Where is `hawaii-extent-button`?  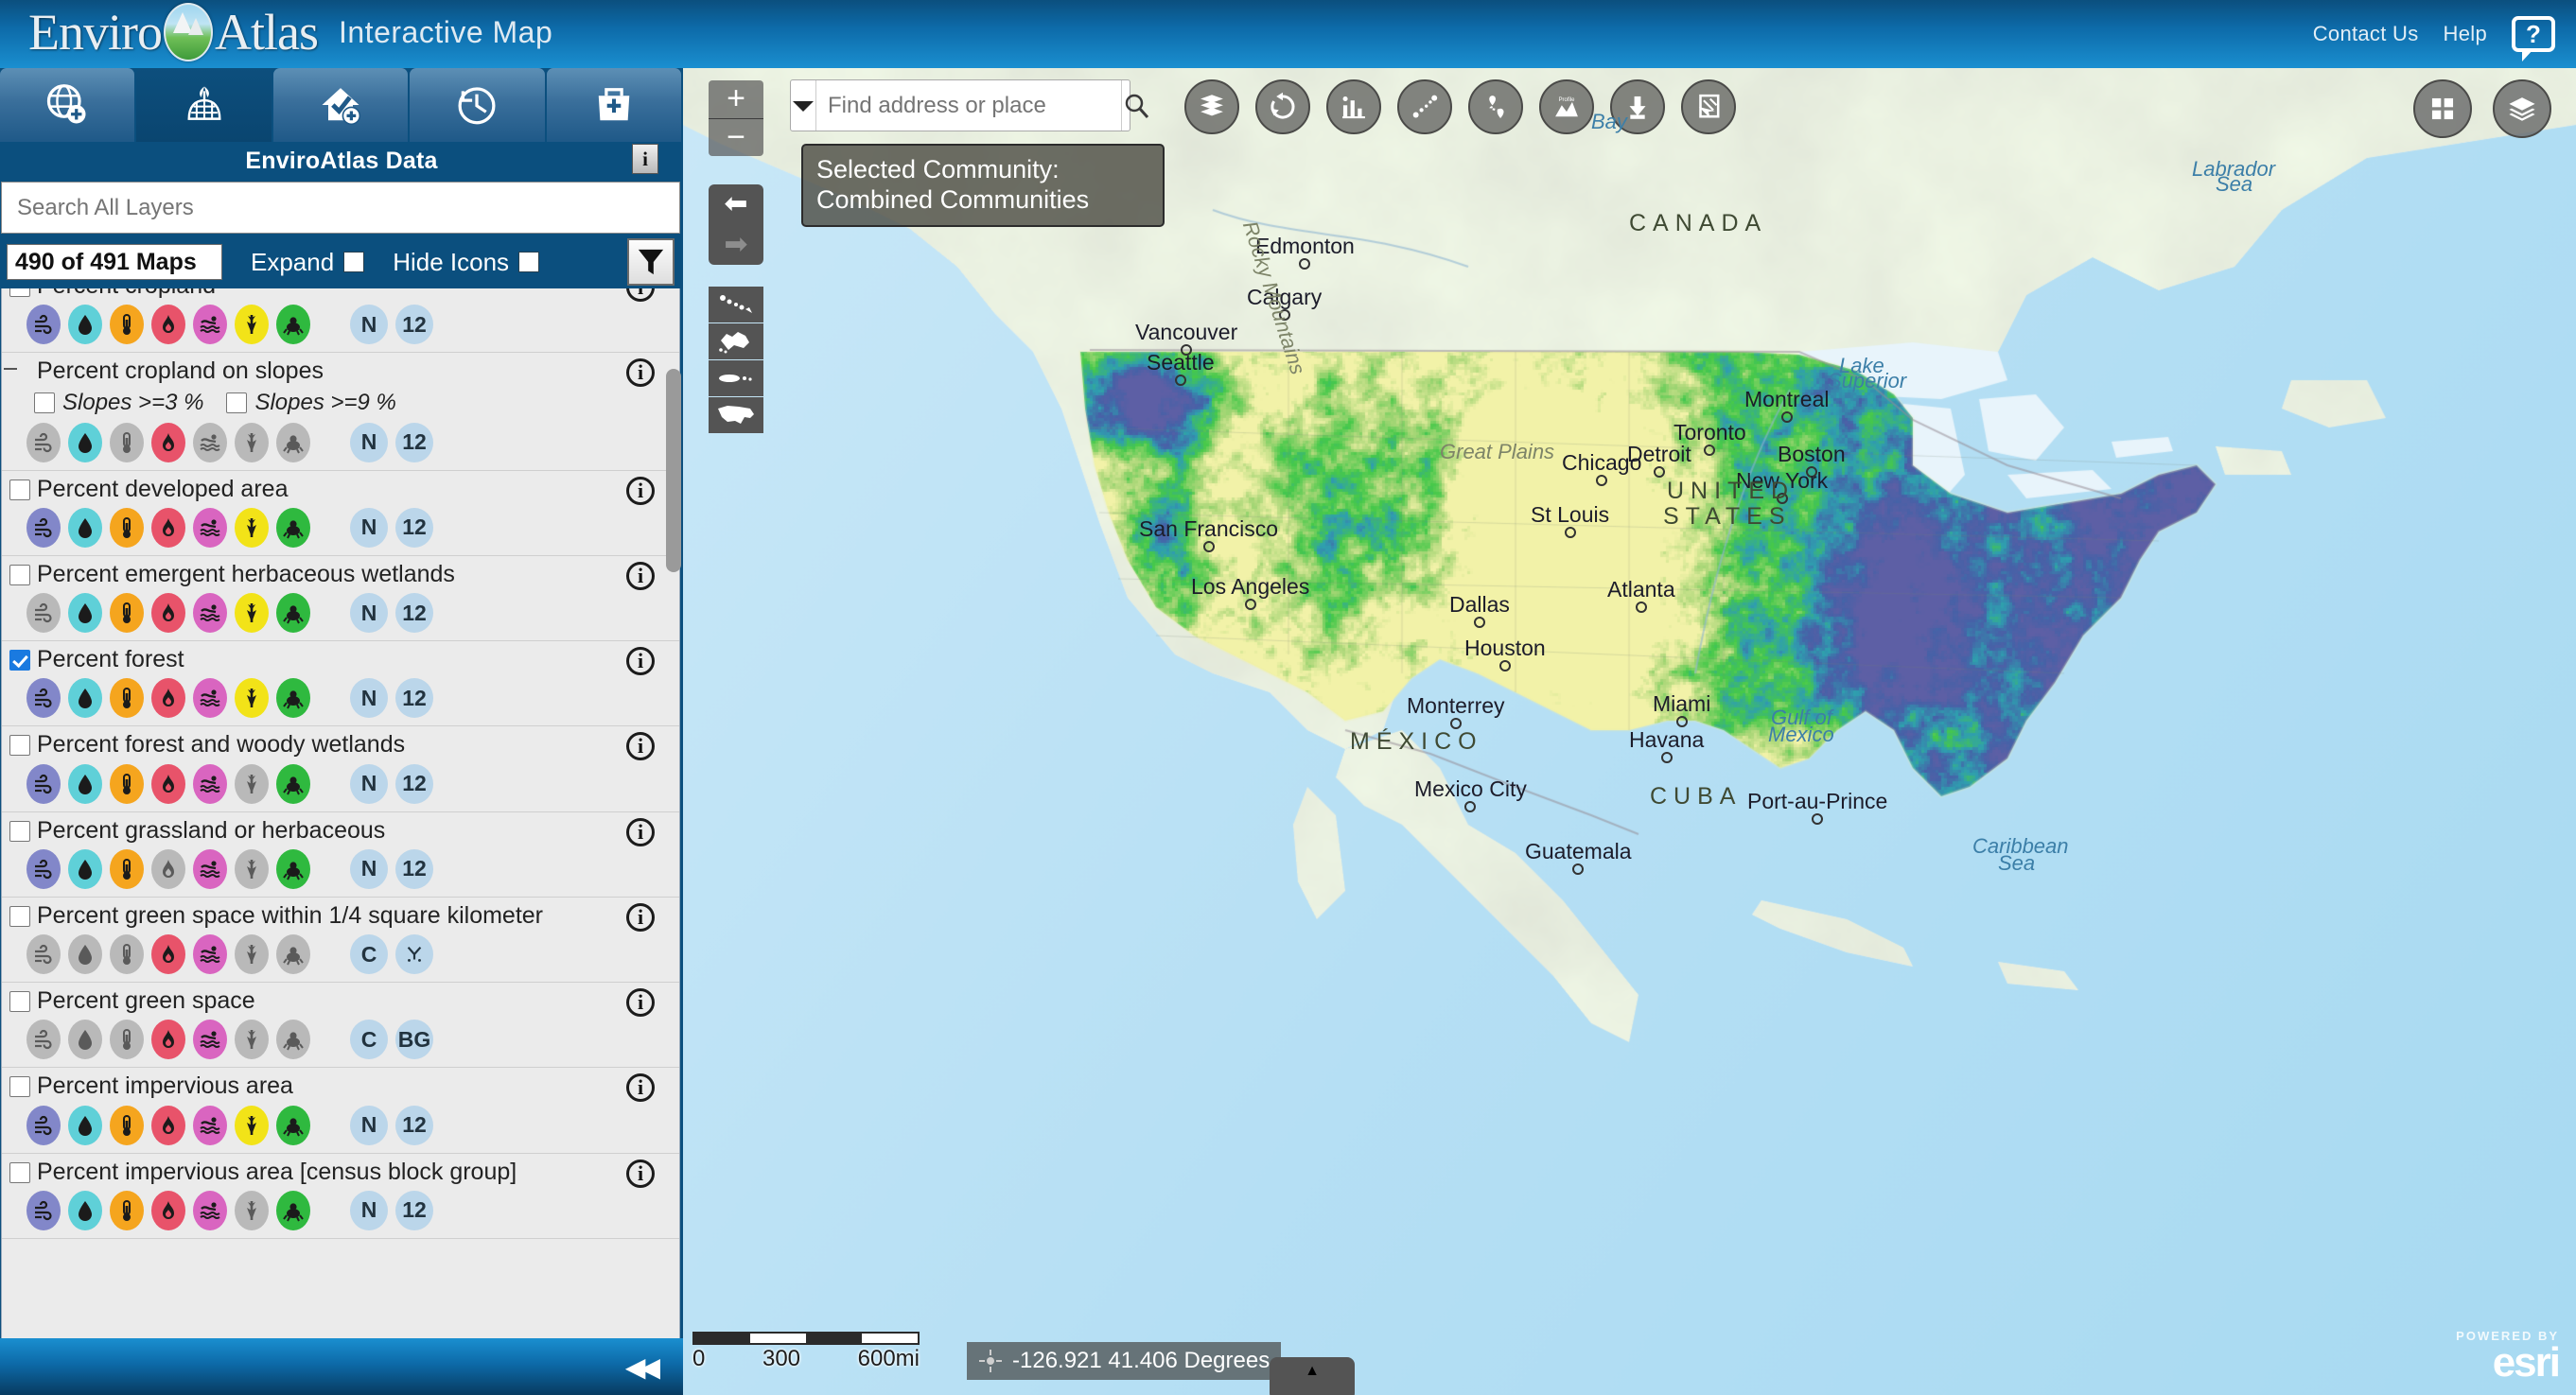
hawaii-extent-button is located at coordinates (736, 305).